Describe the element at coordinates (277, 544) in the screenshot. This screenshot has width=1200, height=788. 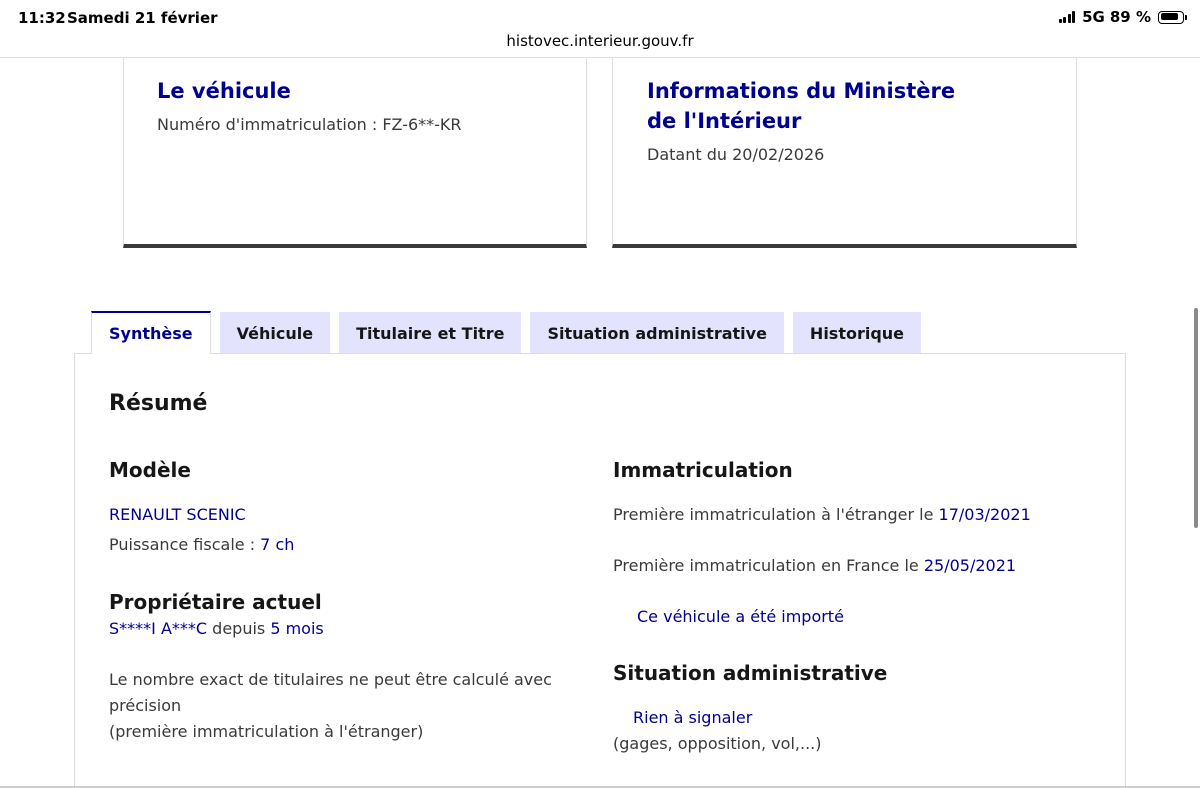
I see `puissance-value: 7 ch` at that location.